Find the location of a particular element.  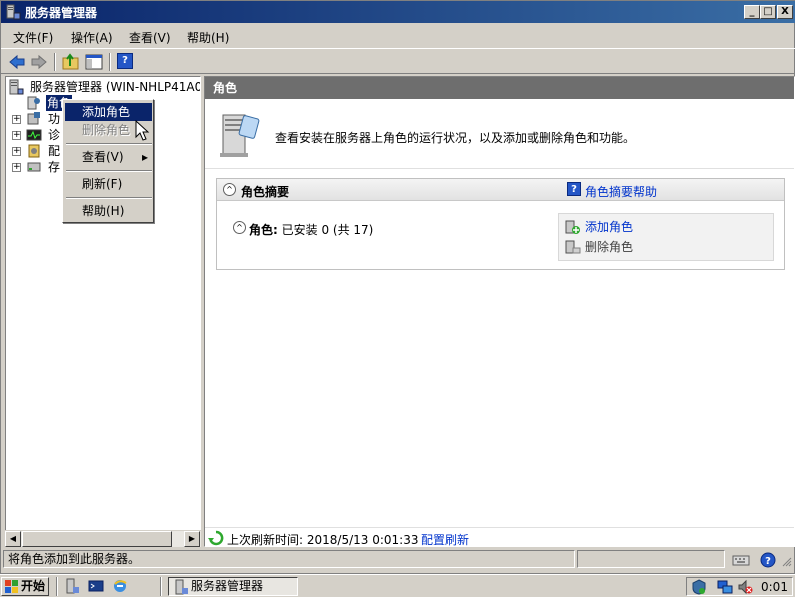

roles-icon is located at coordinates (33, 103).